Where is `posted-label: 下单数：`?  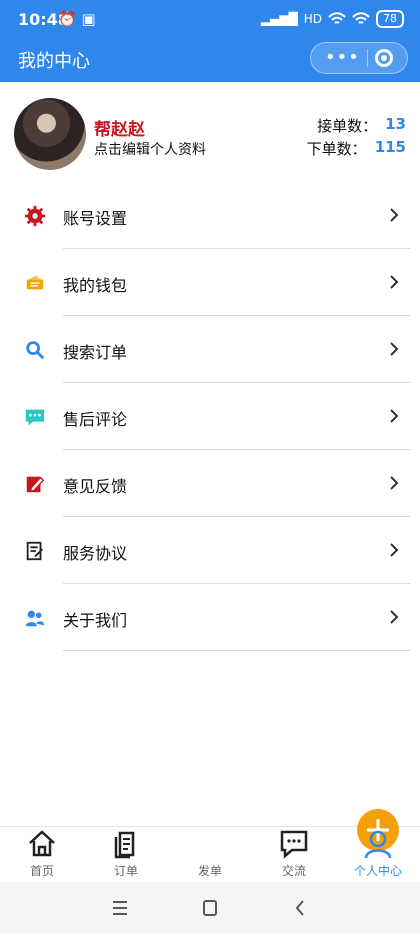 posted-label: 下单数： is located at coordinates (336, 149).